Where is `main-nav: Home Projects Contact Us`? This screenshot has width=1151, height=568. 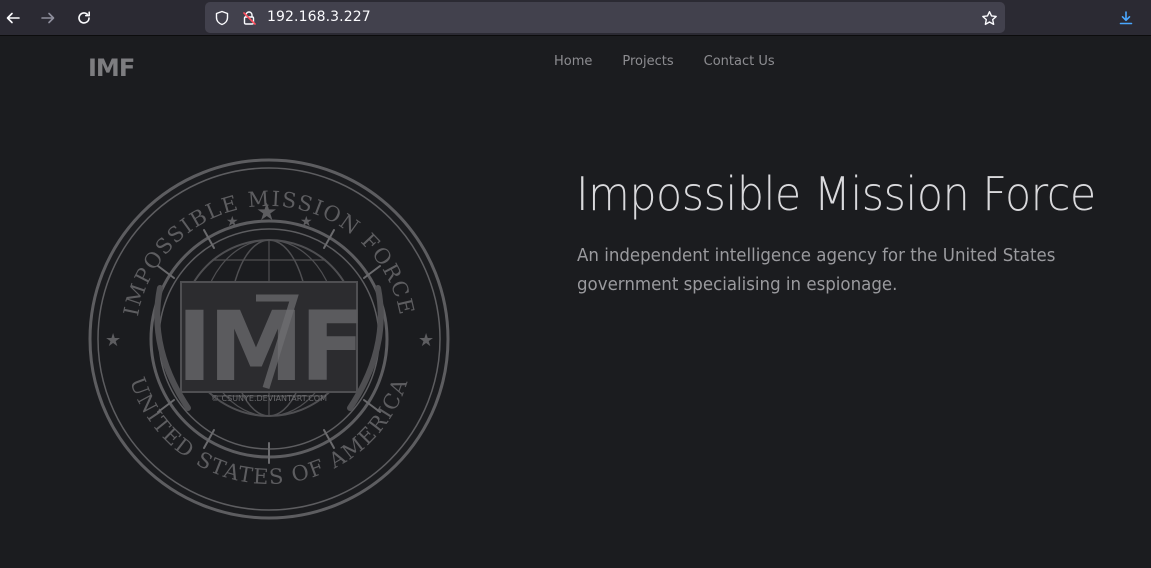
main-nav: Home Projects Contact Us is located at coordinates (664, 61).